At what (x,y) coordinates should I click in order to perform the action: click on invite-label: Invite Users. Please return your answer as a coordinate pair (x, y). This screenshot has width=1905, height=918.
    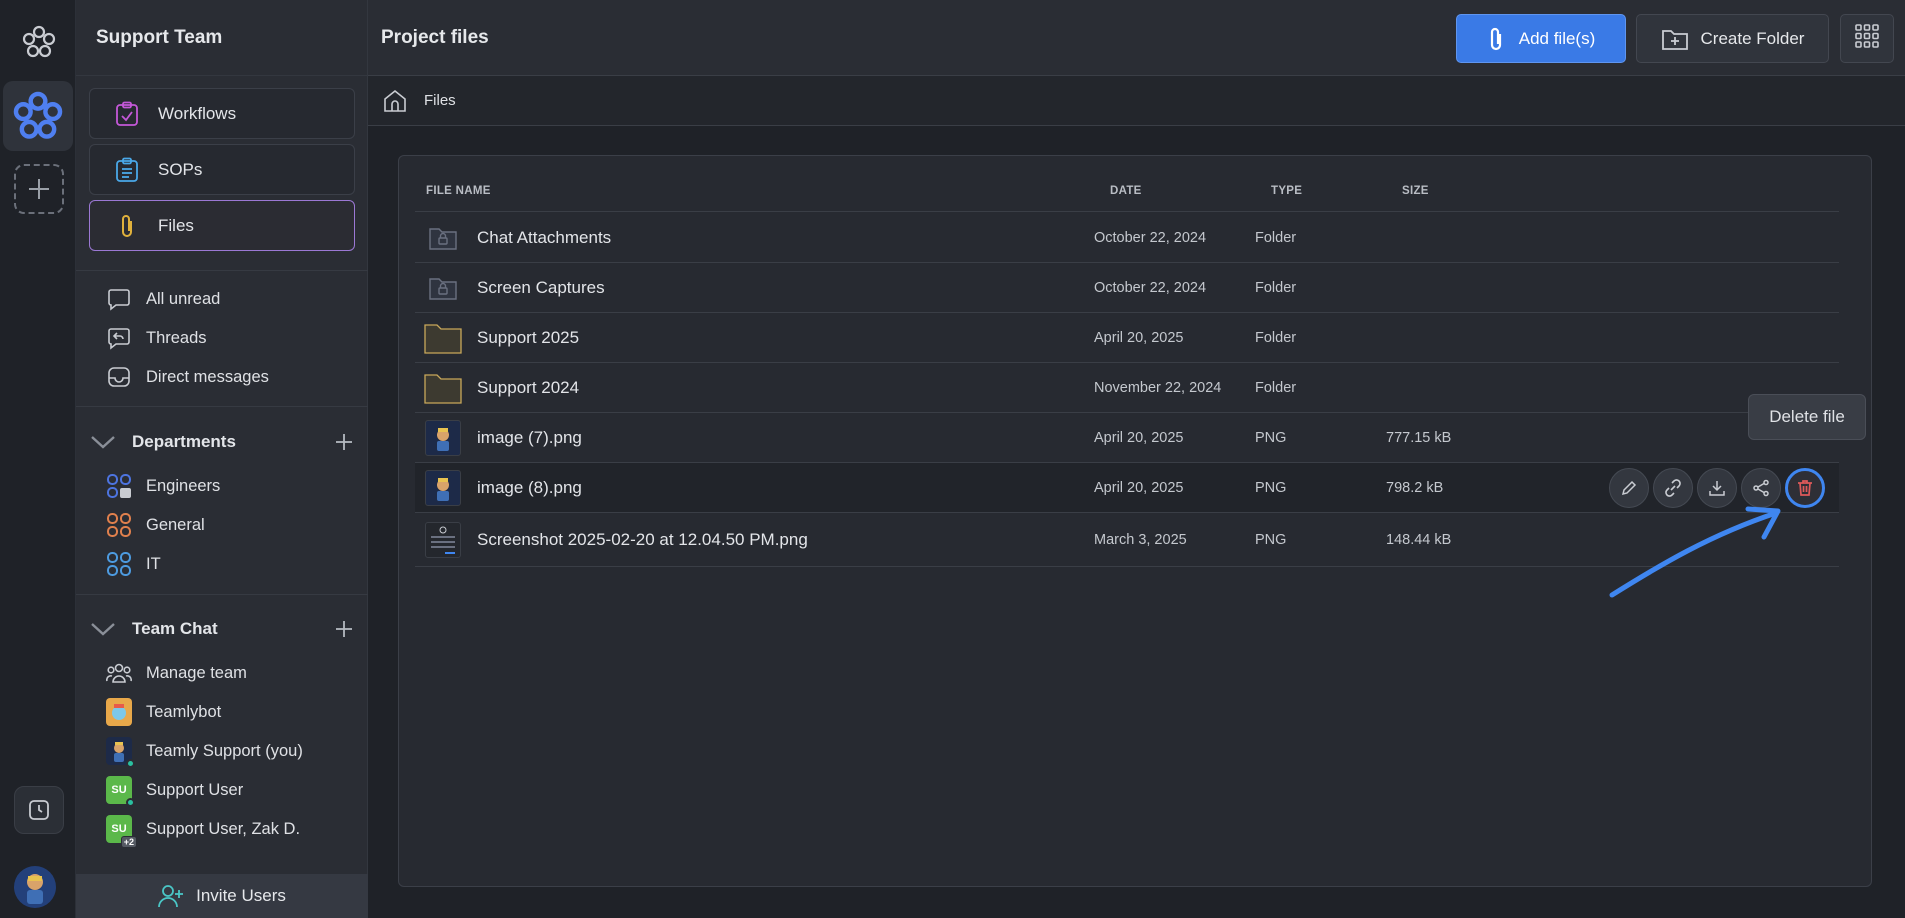
    Looking at the image, I should click on (241, 895).